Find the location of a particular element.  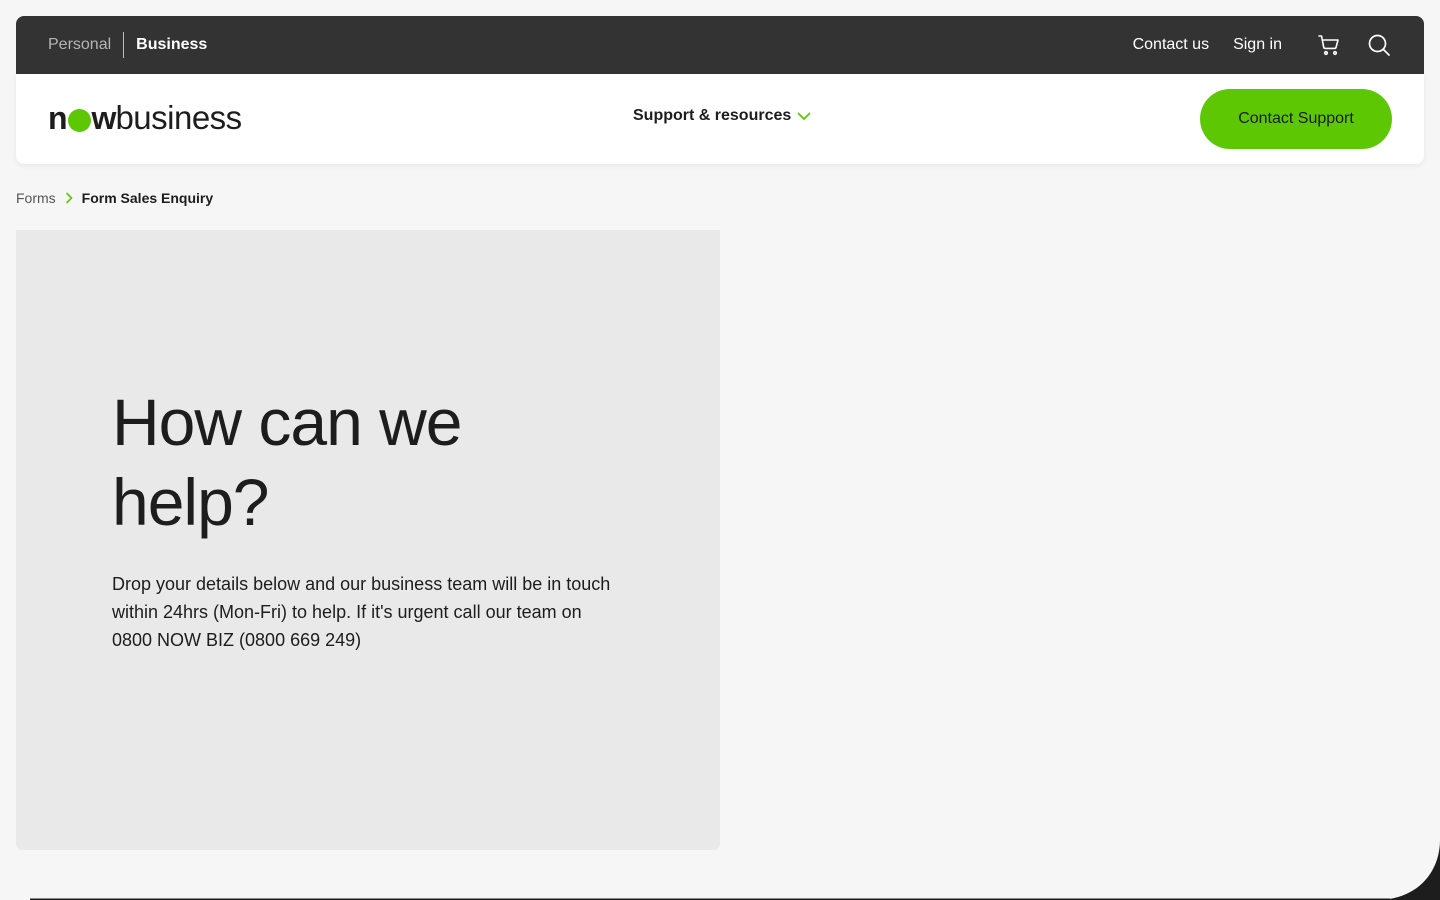

logo-green-dot is located at coordinates (79, 120).